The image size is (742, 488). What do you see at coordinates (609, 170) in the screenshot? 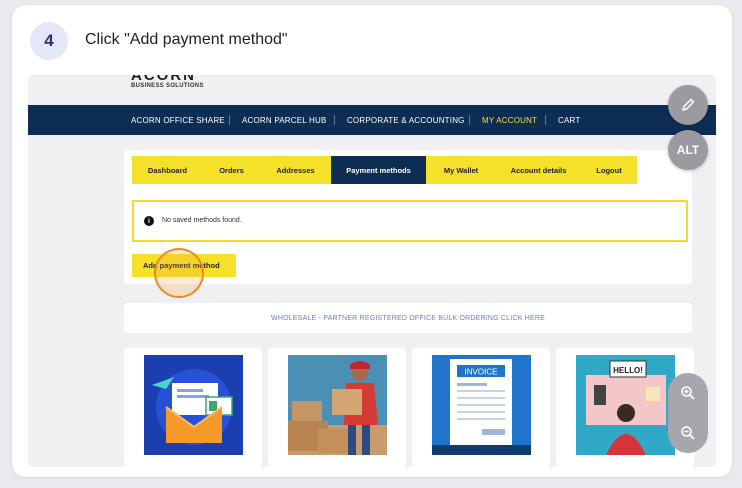
I see `tab-logout: Logout` at bounding box center [609, 170].